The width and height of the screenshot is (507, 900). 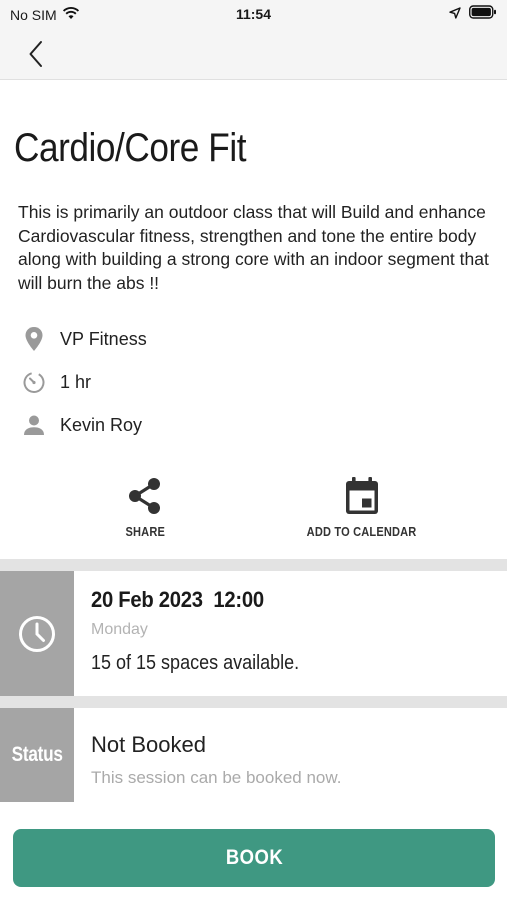 I want to click on location-row: VP Fitness, so click(x=83, y=339).